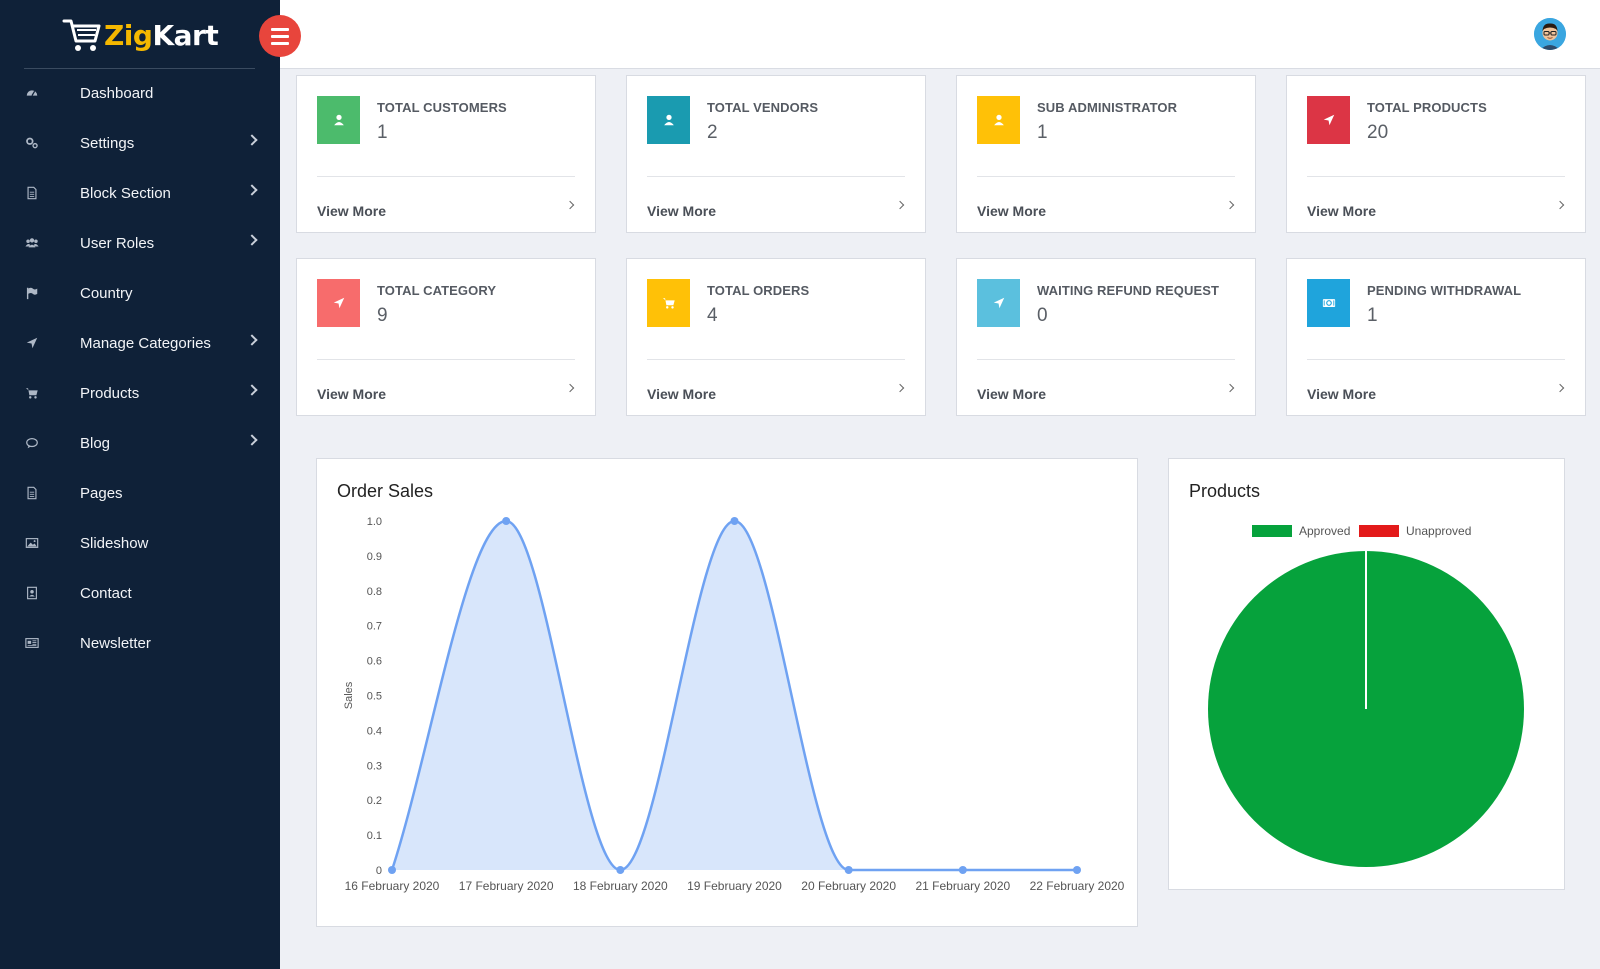  What do you see at coordinates (140, 393) in the screenshot?
I see `sidebar-item-products: Products` at bounding box center [140, 393].